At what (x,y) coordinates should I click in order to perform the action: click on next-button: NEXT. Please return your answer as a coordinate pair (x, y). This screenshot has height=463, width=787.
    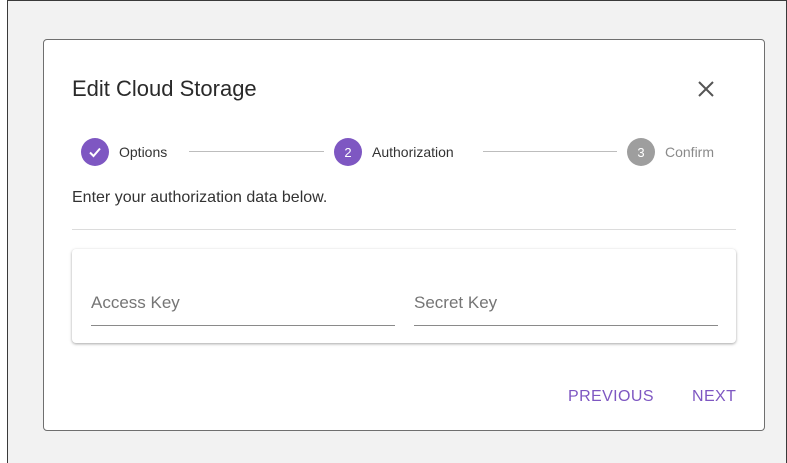
    Looking at the image, I should click on (714, 397).